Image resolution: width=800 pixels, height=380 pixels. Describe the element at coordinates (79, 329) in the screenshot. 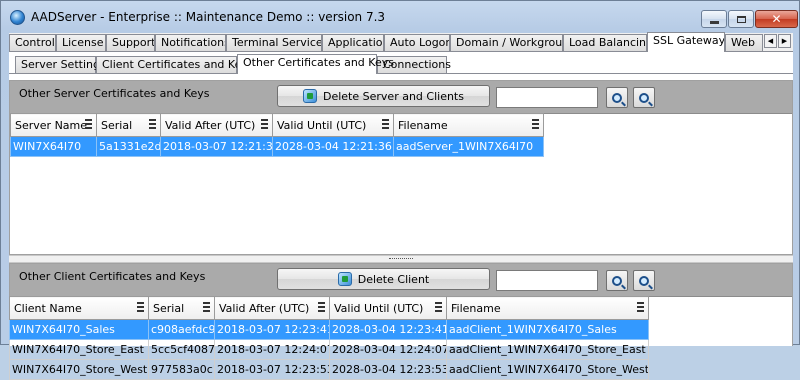

I see `cell-client-name: WIN7X64I70_Sales` at that location.